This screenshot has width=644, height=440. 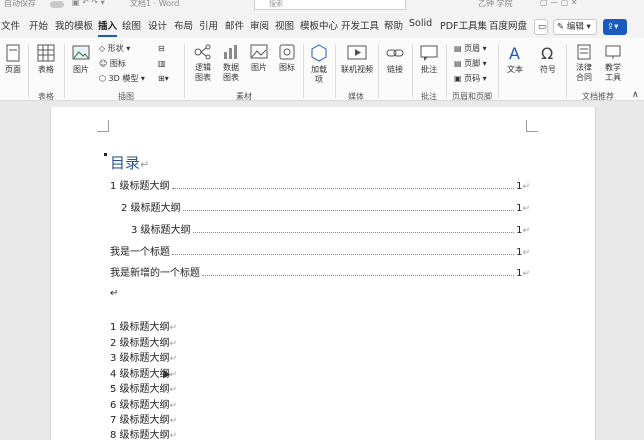 What do you see at coordinates (330, 5) in the screenshot?
I see `search-input: 搜索` at bounding box center [330, 5].